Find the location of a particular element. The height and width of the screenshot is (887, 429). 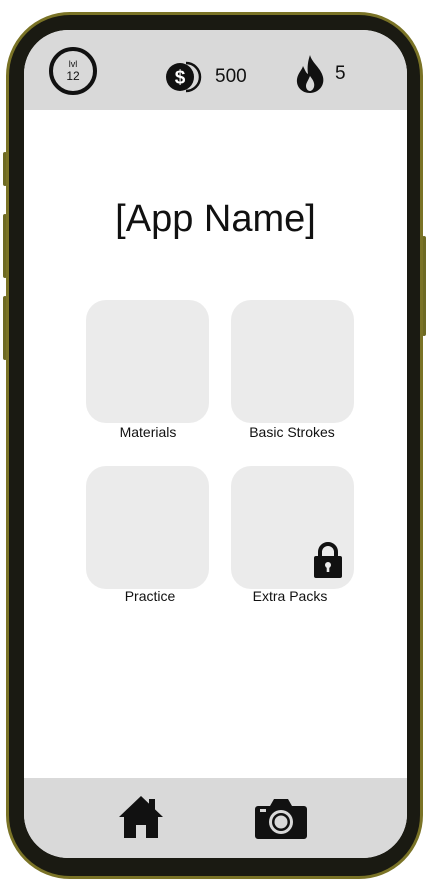

flame-icon is located at coordinates (310, 74).